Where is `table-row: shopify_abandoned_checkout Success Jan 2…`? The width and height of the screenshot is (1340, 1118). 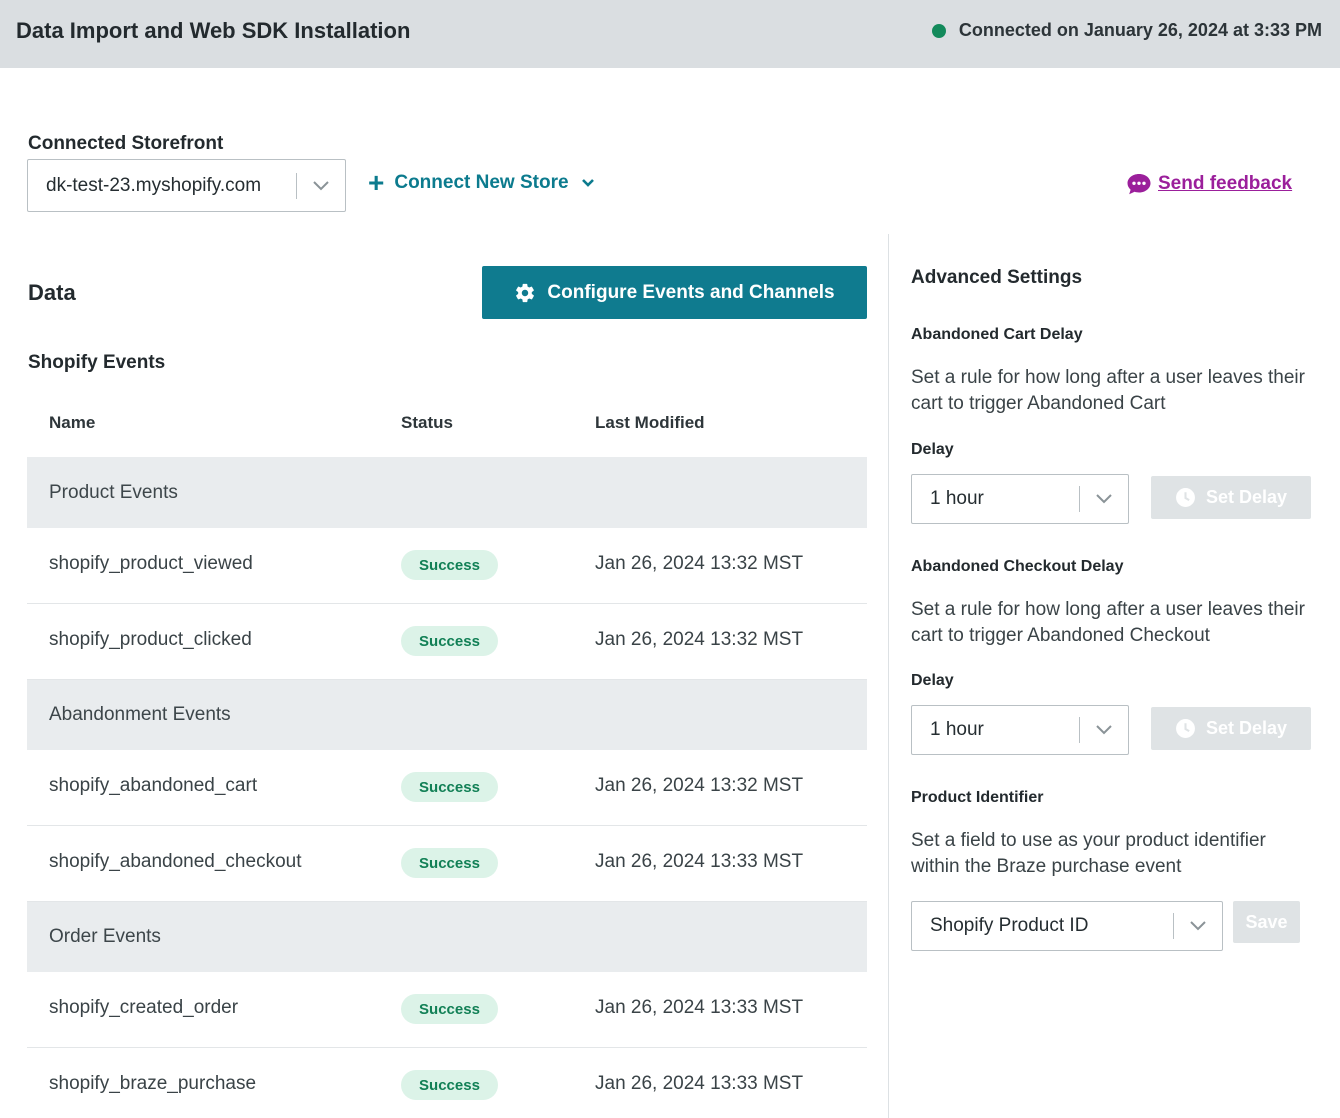 table-row: shopify_abandoned_checkout Success Jan 2… is located at coordinates (447, 864).